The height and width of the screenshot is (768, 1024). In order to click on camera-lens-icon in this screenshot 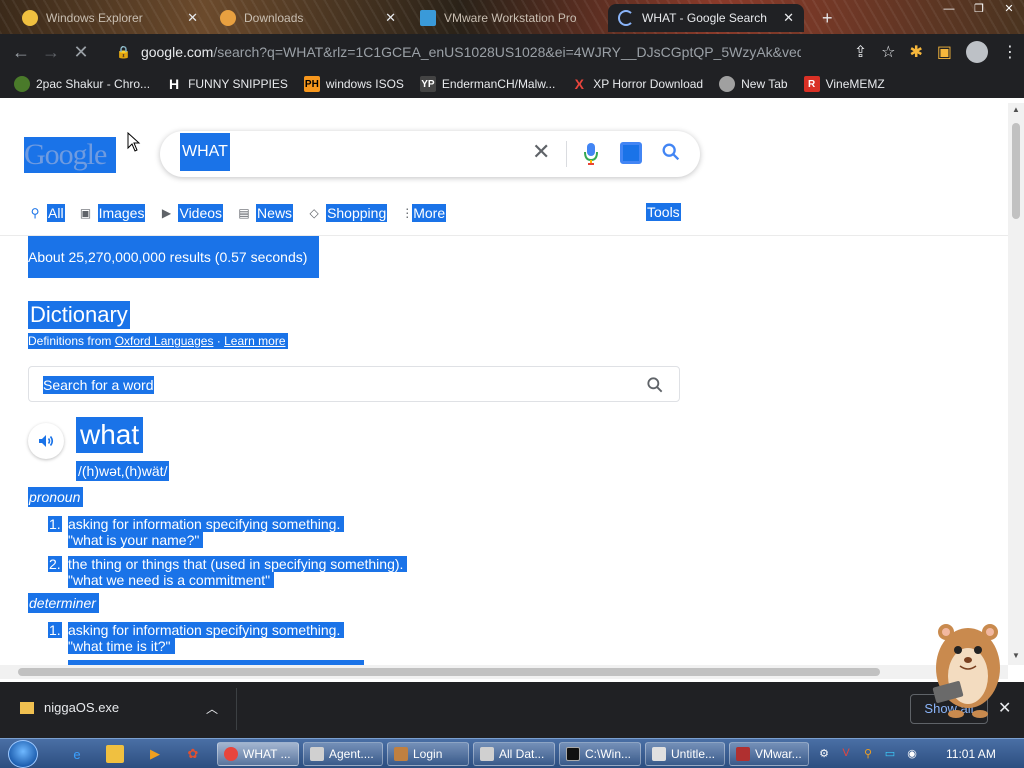, I will do `click(631, 153)`.